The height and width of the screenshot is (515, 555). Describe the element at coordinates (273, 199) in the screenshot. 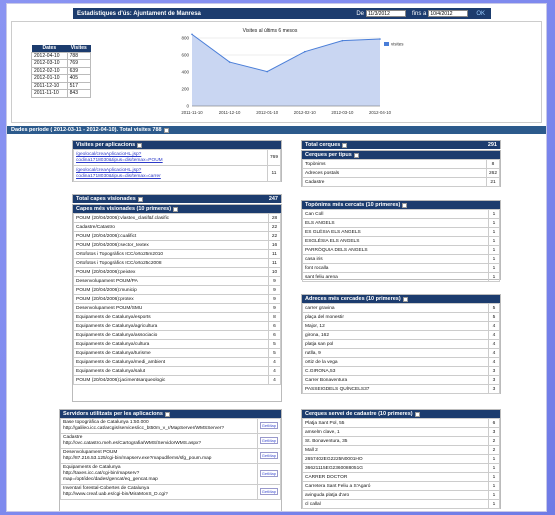

I see `layers-total-value: 247` at that location.